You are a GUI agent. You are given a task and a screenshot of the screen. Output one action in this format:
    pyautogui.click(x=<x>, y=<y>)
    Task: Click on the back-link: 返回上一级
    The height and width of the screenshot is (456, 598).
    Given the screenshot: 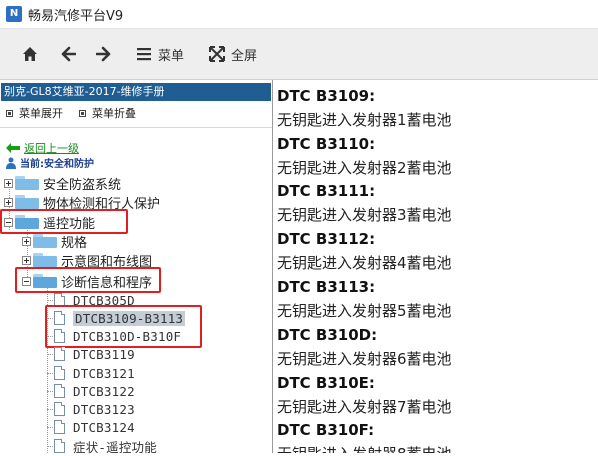 What is the action you would take?
    pyautogui.click(x=42, y=148)
    